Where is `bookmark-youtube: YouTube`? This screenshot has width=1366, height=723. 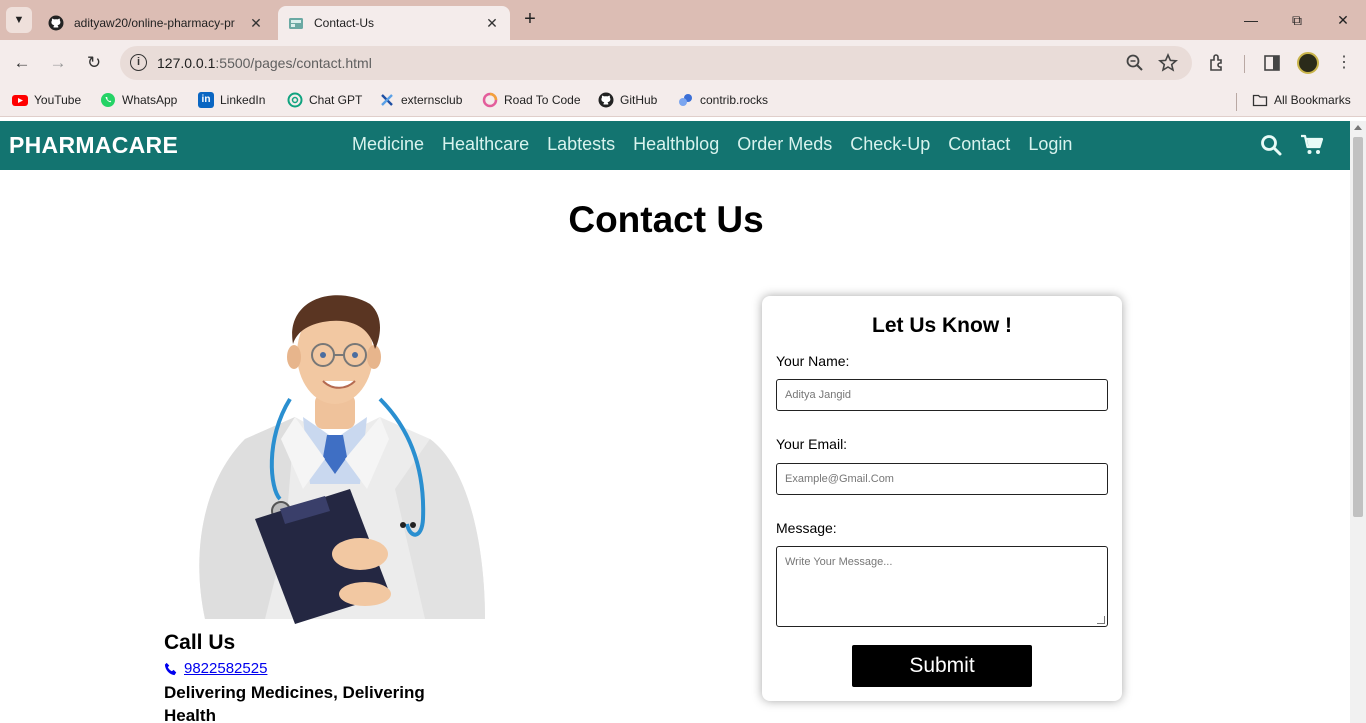
bookmark-youtube: YouTube is located at coordinates (46, 100).